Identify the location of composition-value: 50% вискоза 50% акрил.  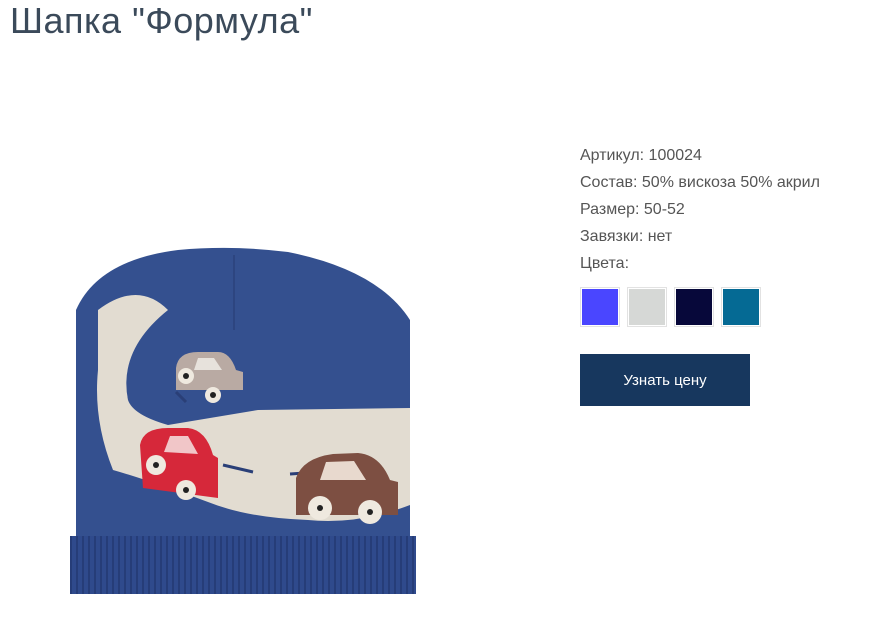
(730, 182).